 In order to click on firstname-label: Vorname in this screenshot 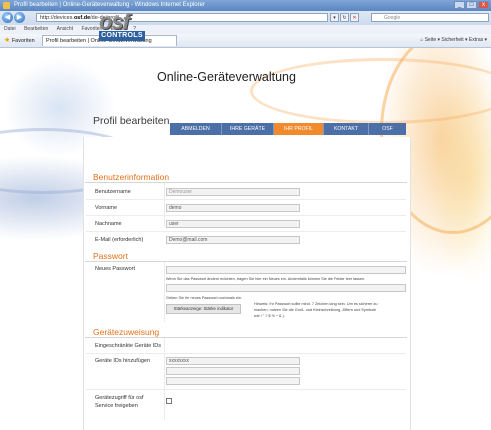, I will do `click(106, 208)`.